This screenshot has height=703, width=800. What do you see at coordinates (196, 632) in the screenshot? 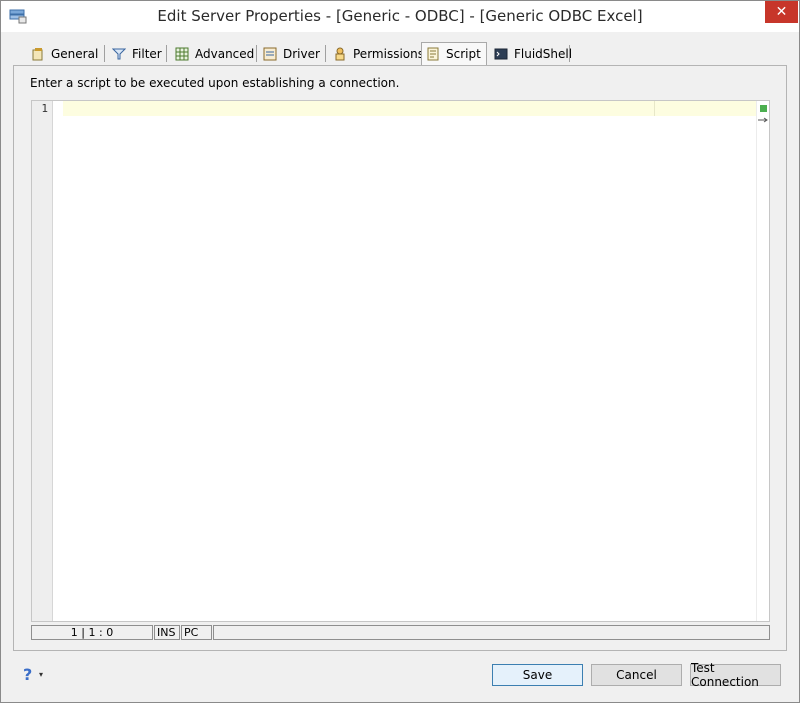
I see `line-ending-mode: PC` at bounding box center [196, 632].